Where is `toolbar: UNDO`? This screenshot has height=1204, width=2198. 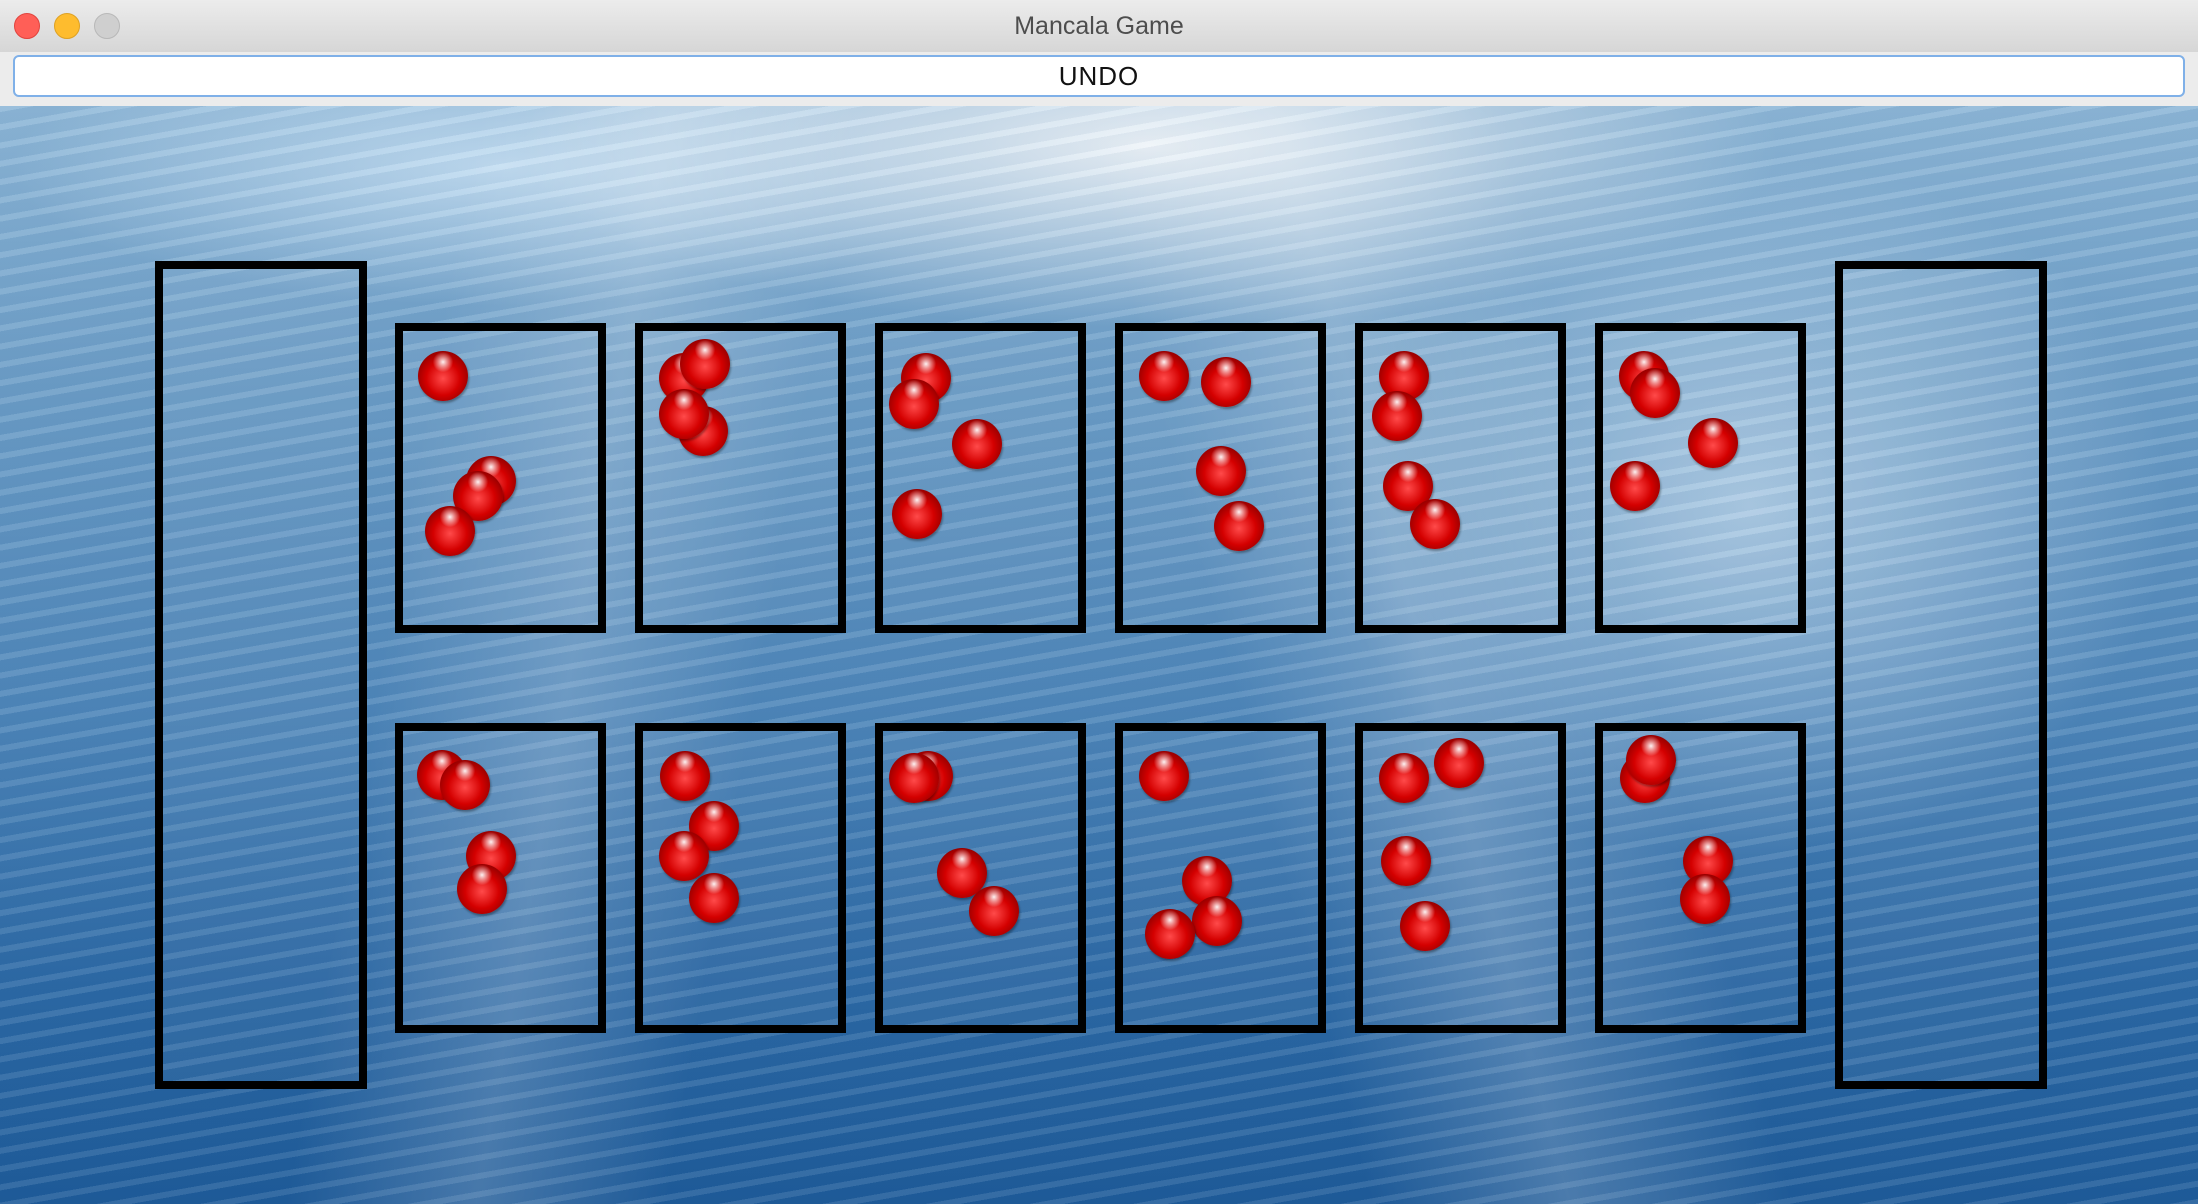 toolbar: UNDO is located at coordinates (1099, 79).